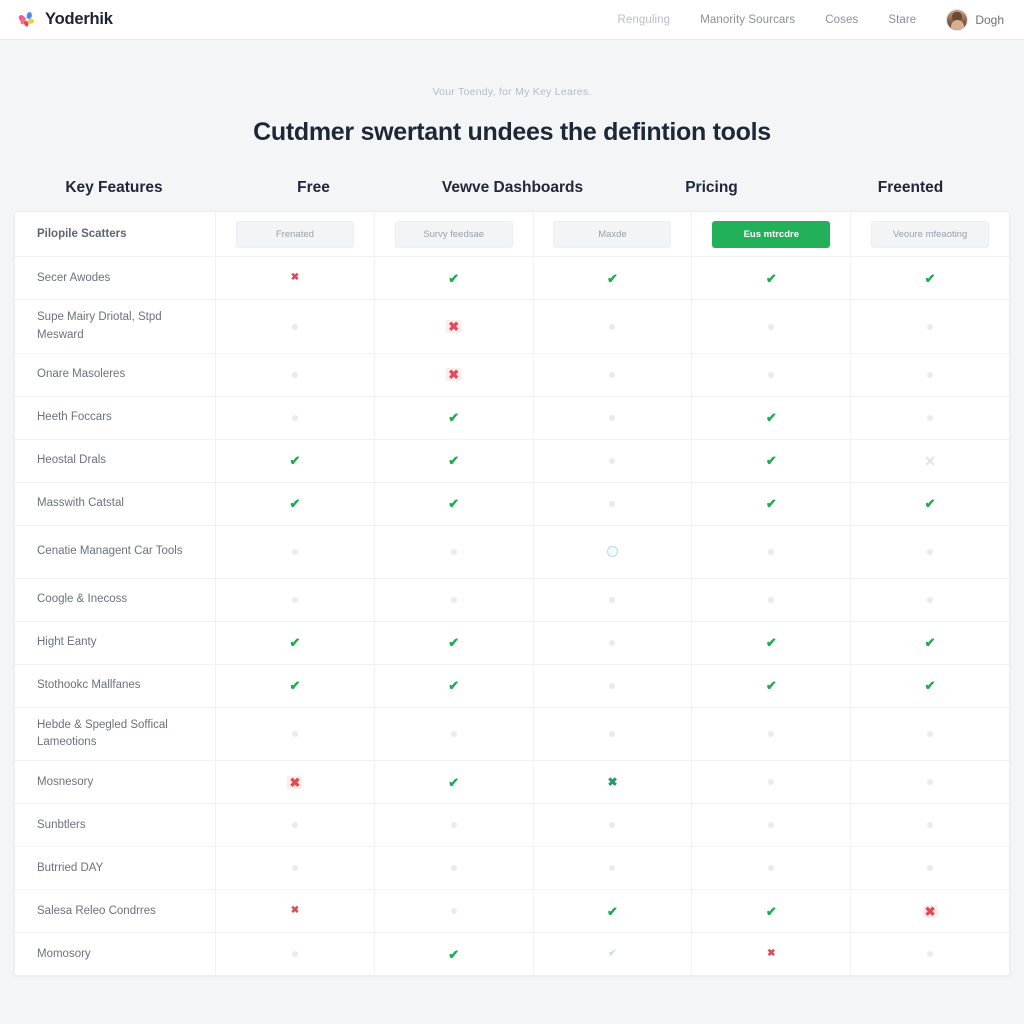 This screenshot has width=1024, height=1024. I want to click on nav-item-coses: Coses, so click(841, 20).